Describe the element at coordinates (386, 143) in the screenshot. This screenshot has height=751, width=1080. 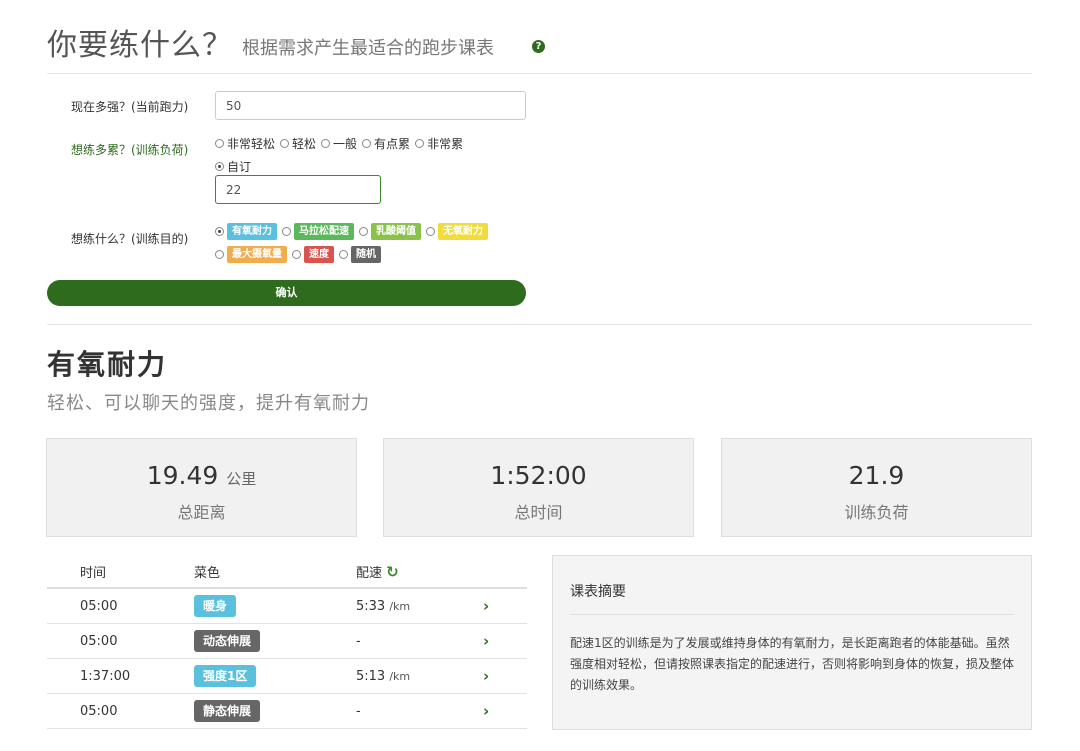
I see `load-option-somewhat-hard: 有点累` at that location.